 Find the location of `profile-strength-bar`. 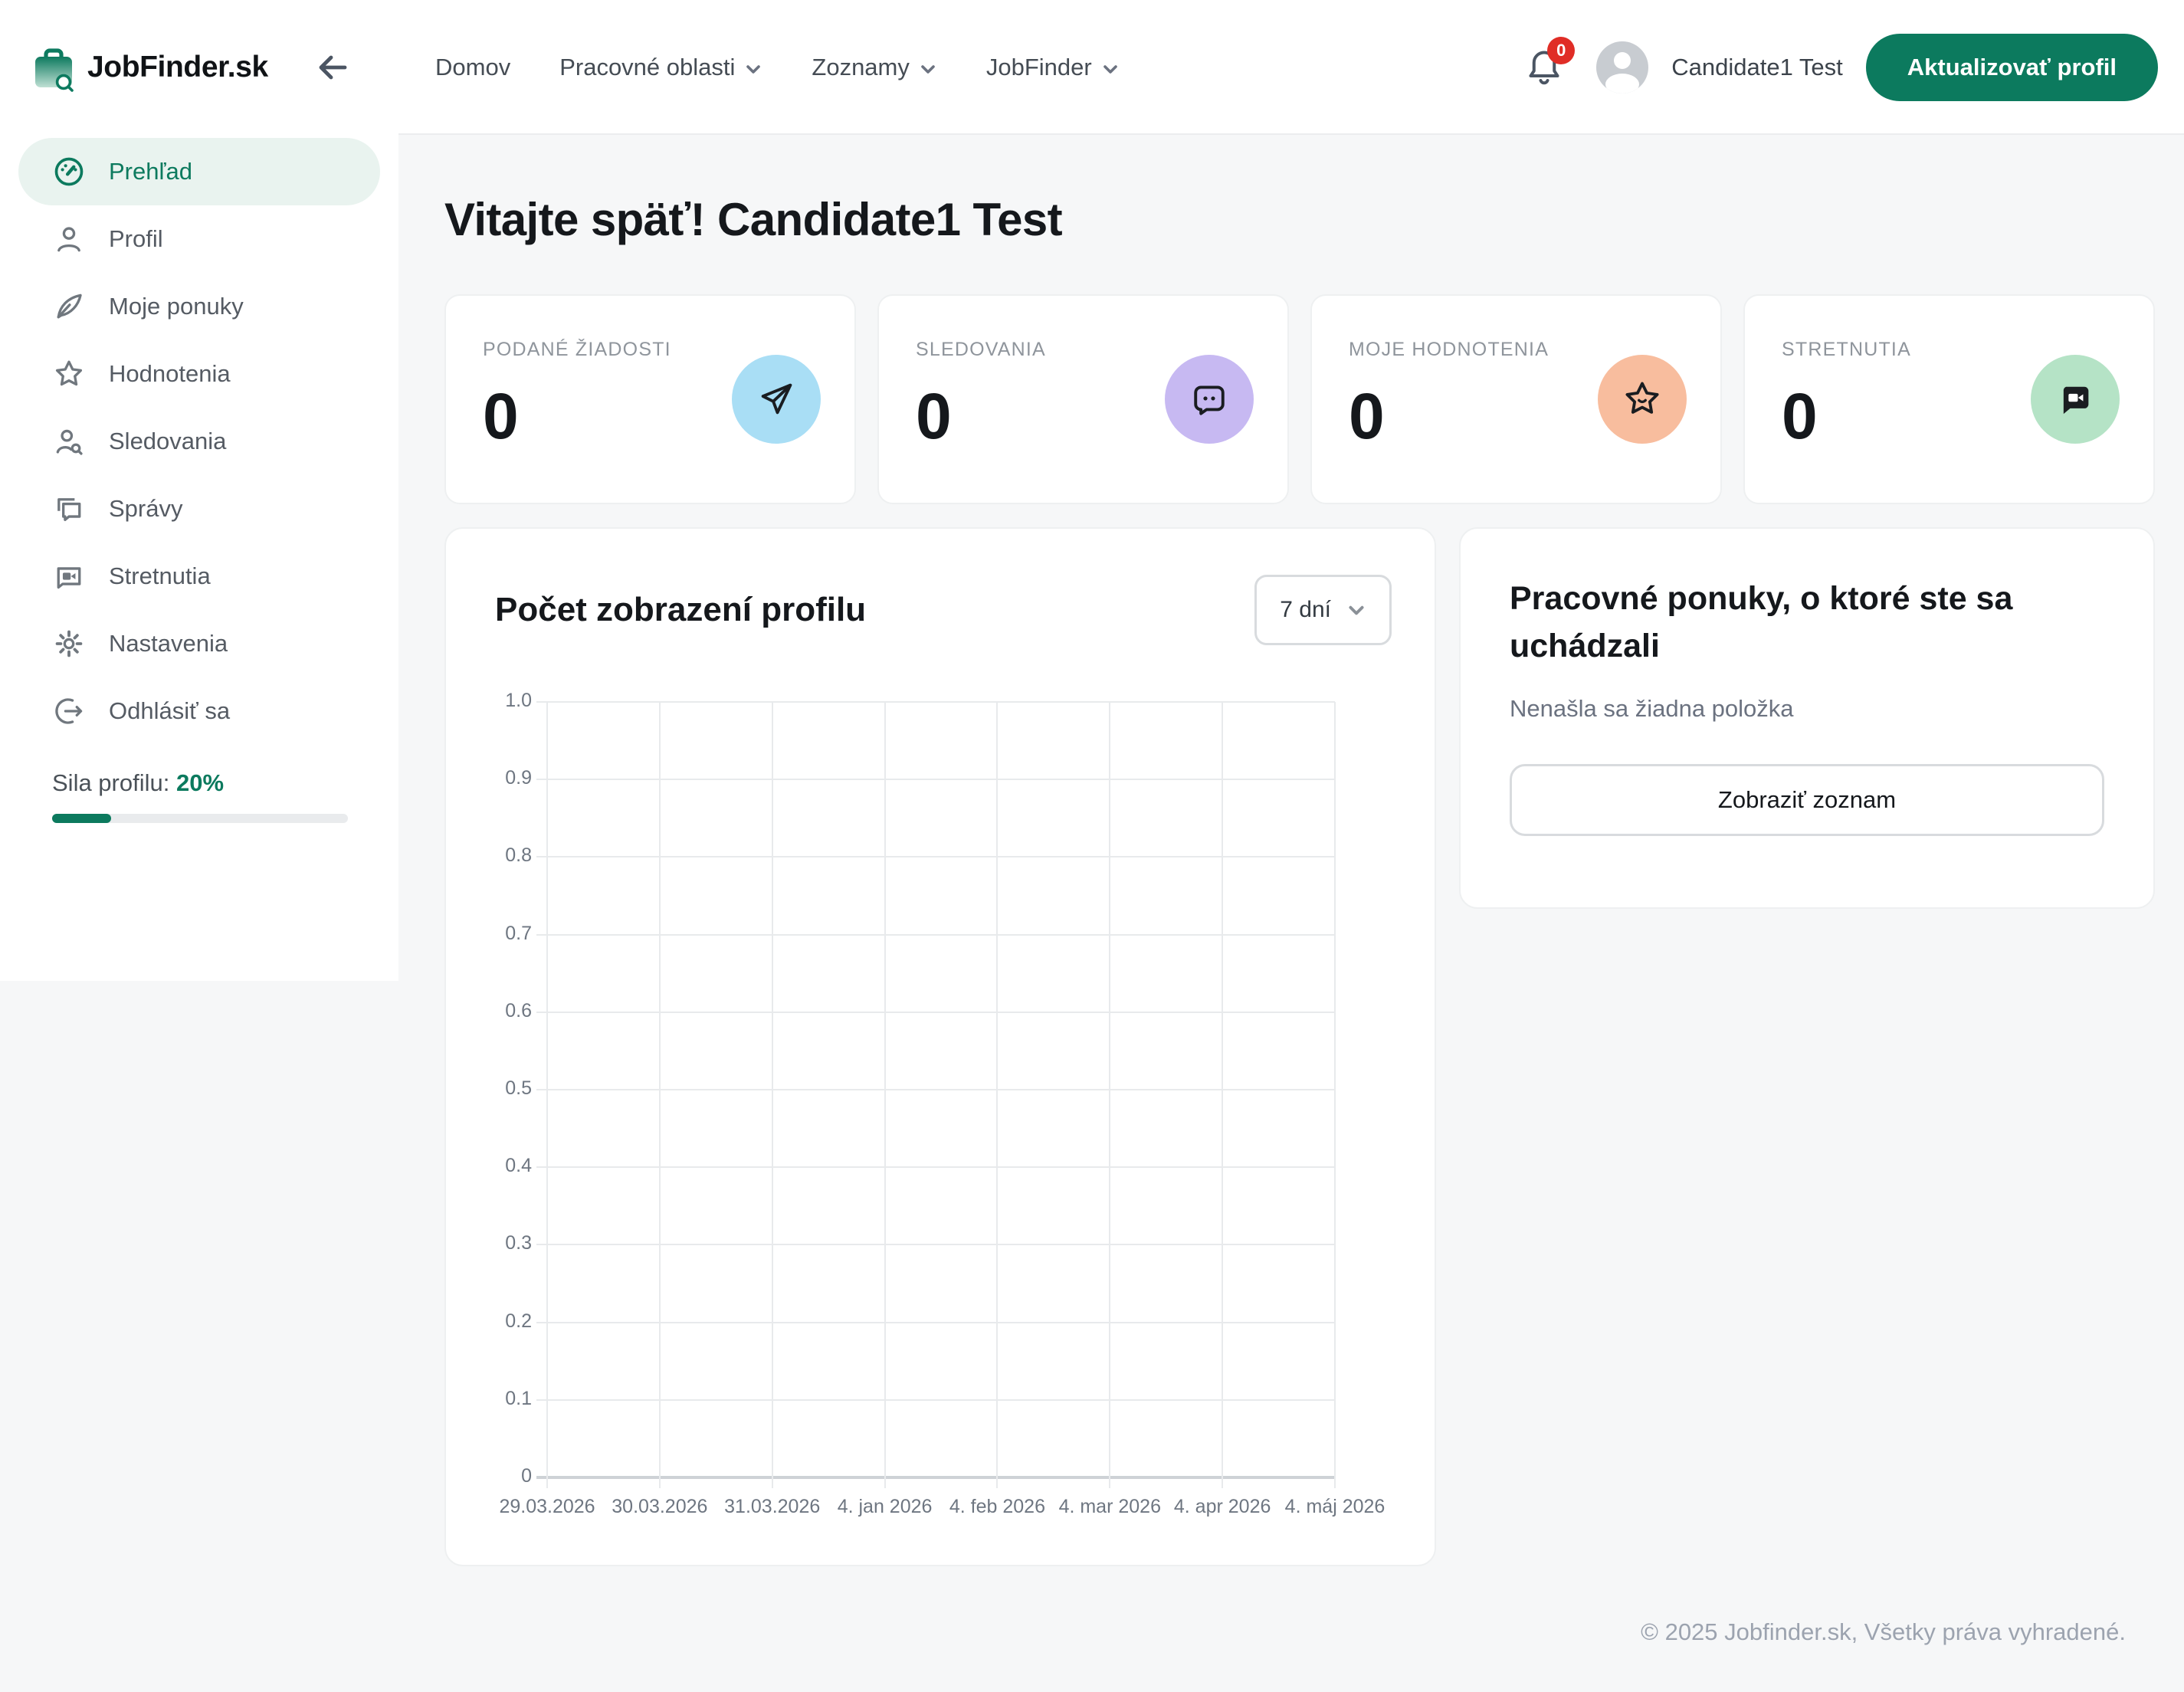

profile-strength-bar is located at coordinates (200, 818).